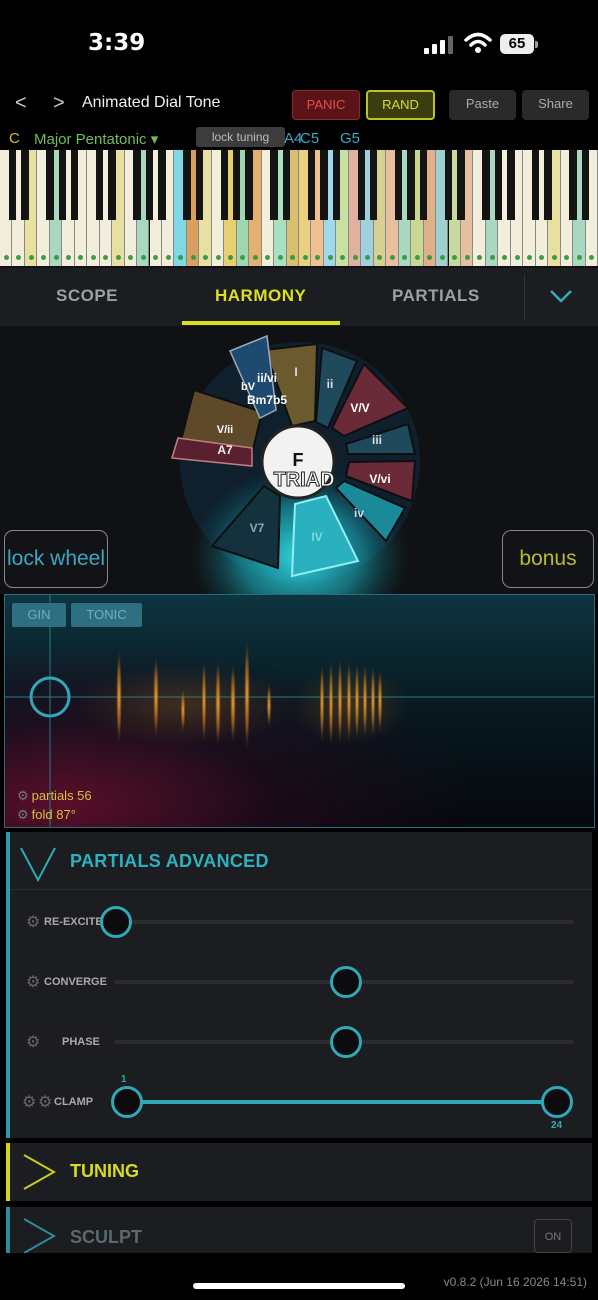  I want to click on share-button: Share, so click(555, 105).